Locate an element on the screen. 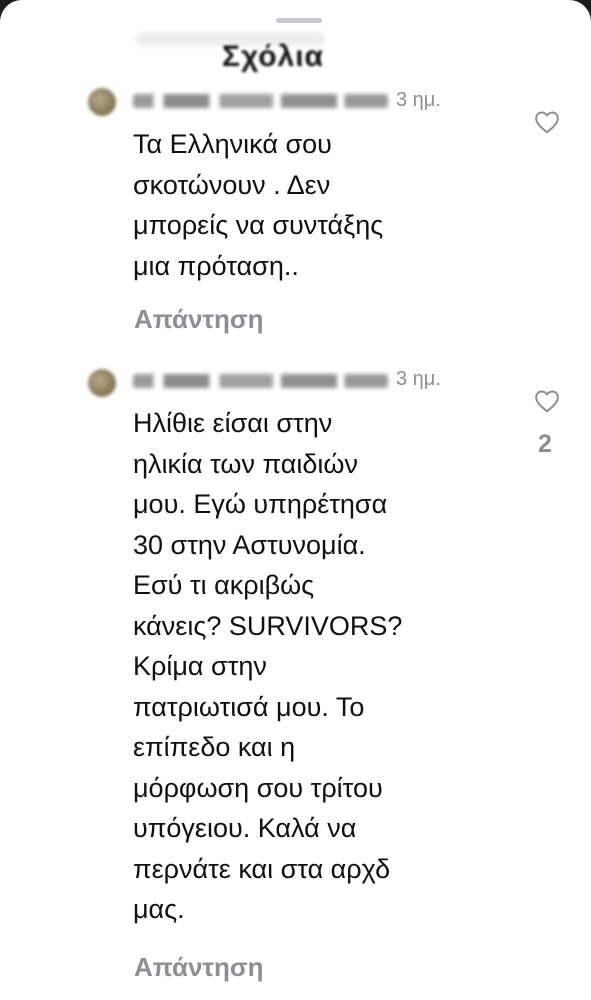  sheet-title: Σχόλια is located at coordinates (273, 56).